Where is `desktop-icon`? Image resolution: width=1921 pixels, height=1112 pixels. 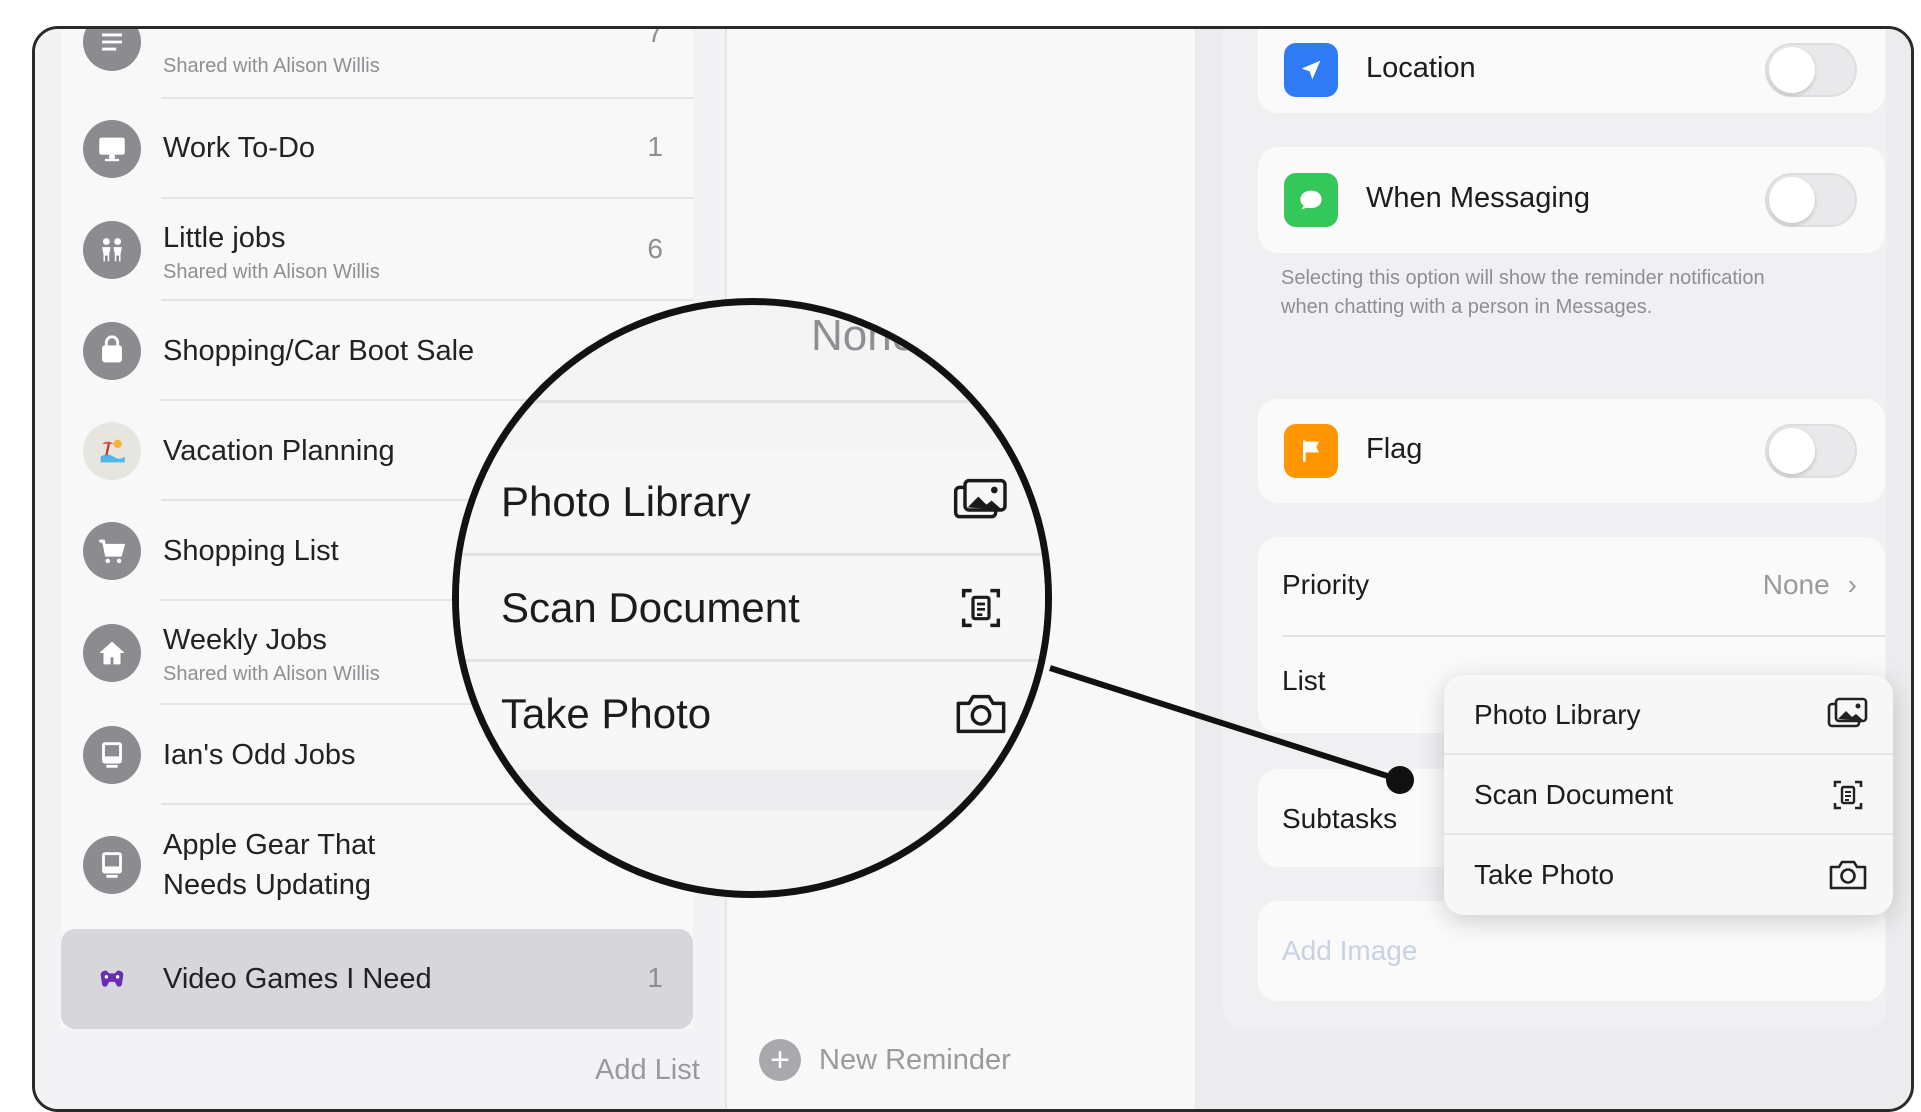 desktop-icon is located at coordinates (112, 149).